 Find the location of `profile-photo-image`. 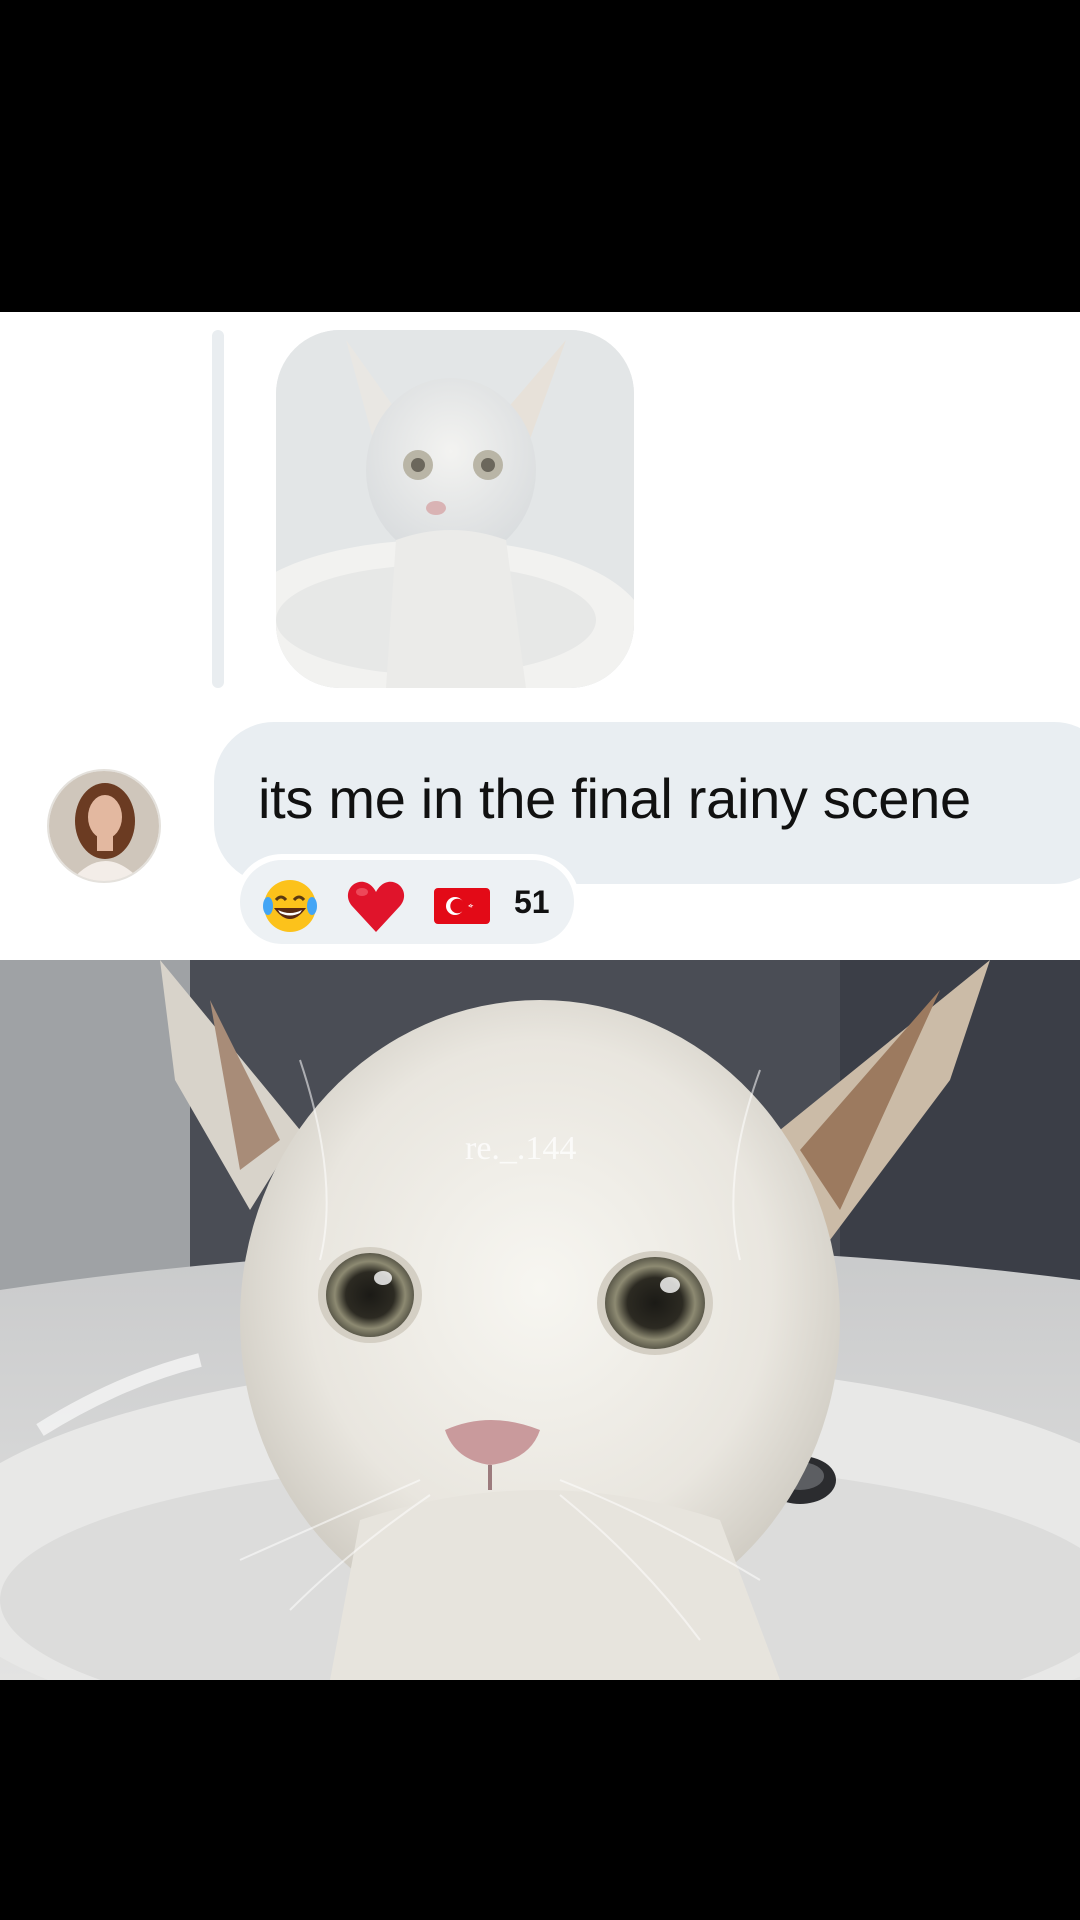

profile-photo-image is located at coordinates (104, 826).